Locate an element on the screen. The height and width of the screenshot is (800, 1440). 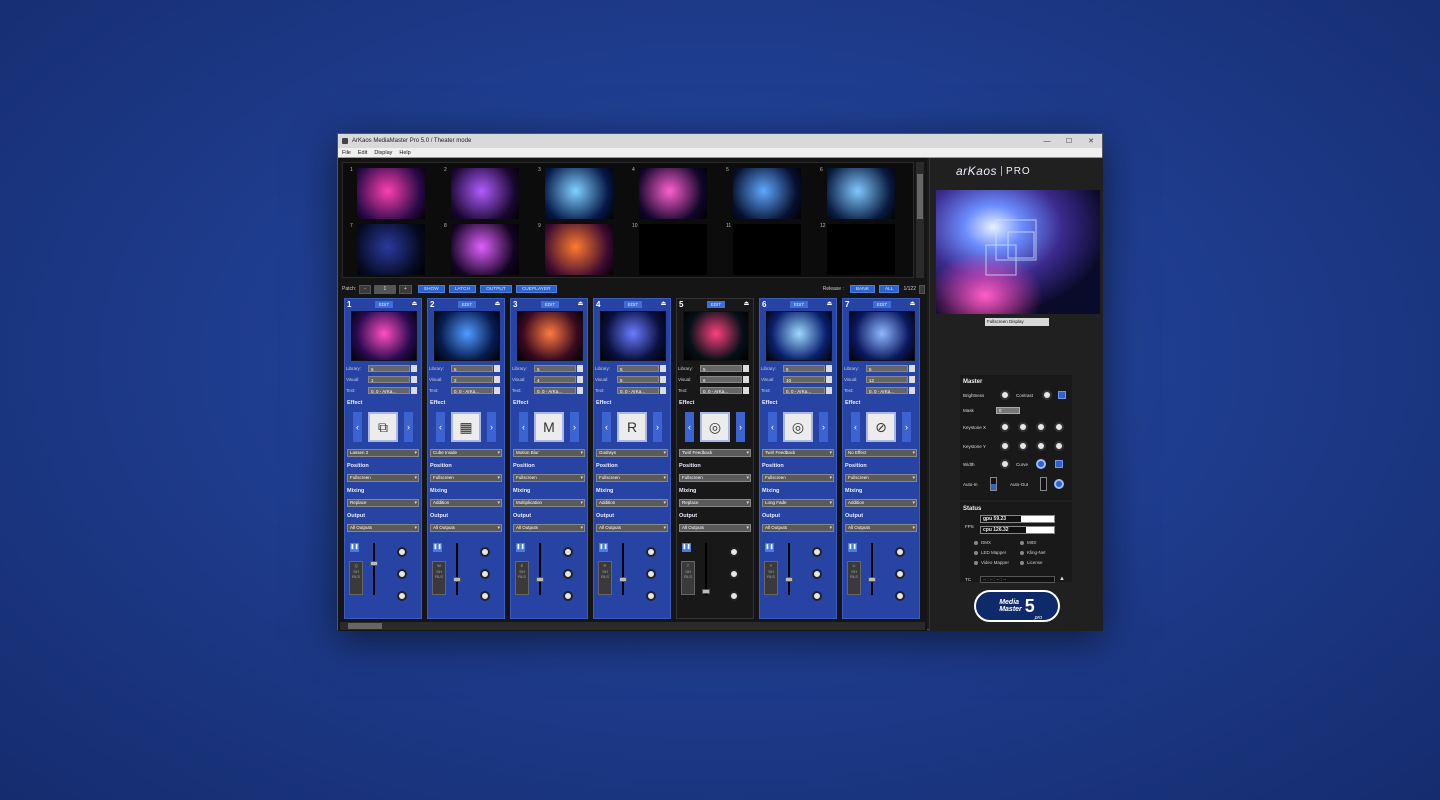
auto-in-slider is located at coordinates (993, 484).